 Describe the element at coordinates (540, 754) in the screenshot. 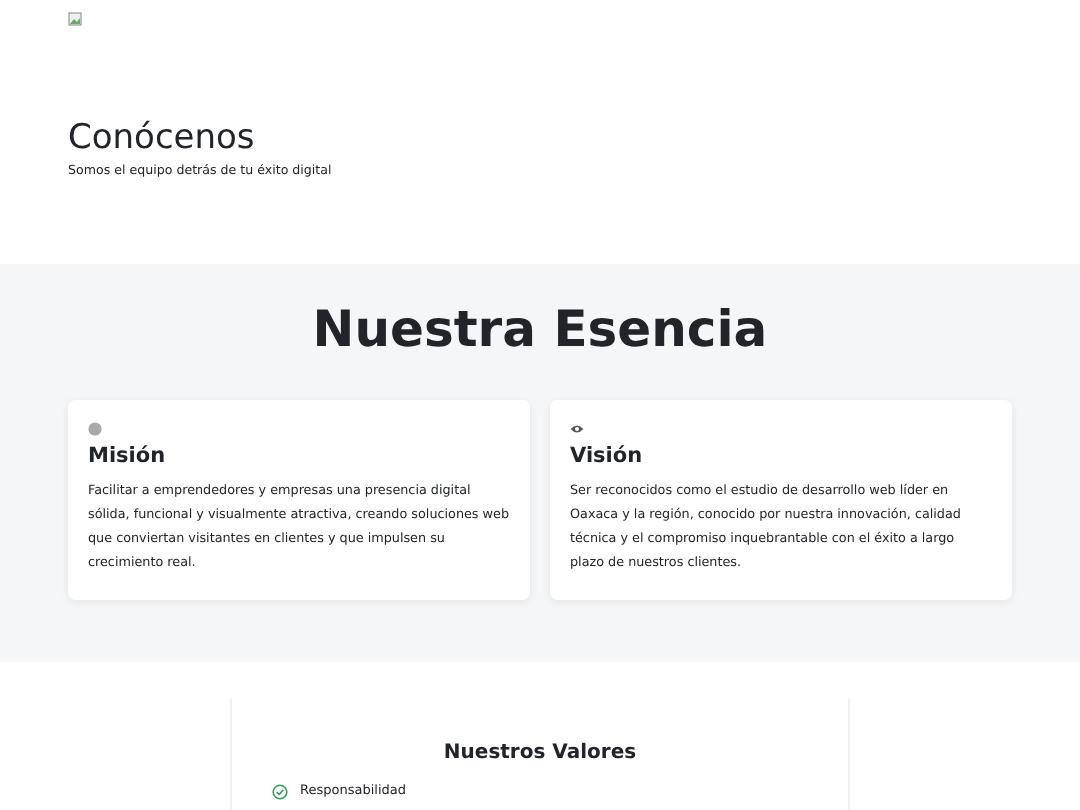

I see `values-heading: Nuestros Valores` at that location.